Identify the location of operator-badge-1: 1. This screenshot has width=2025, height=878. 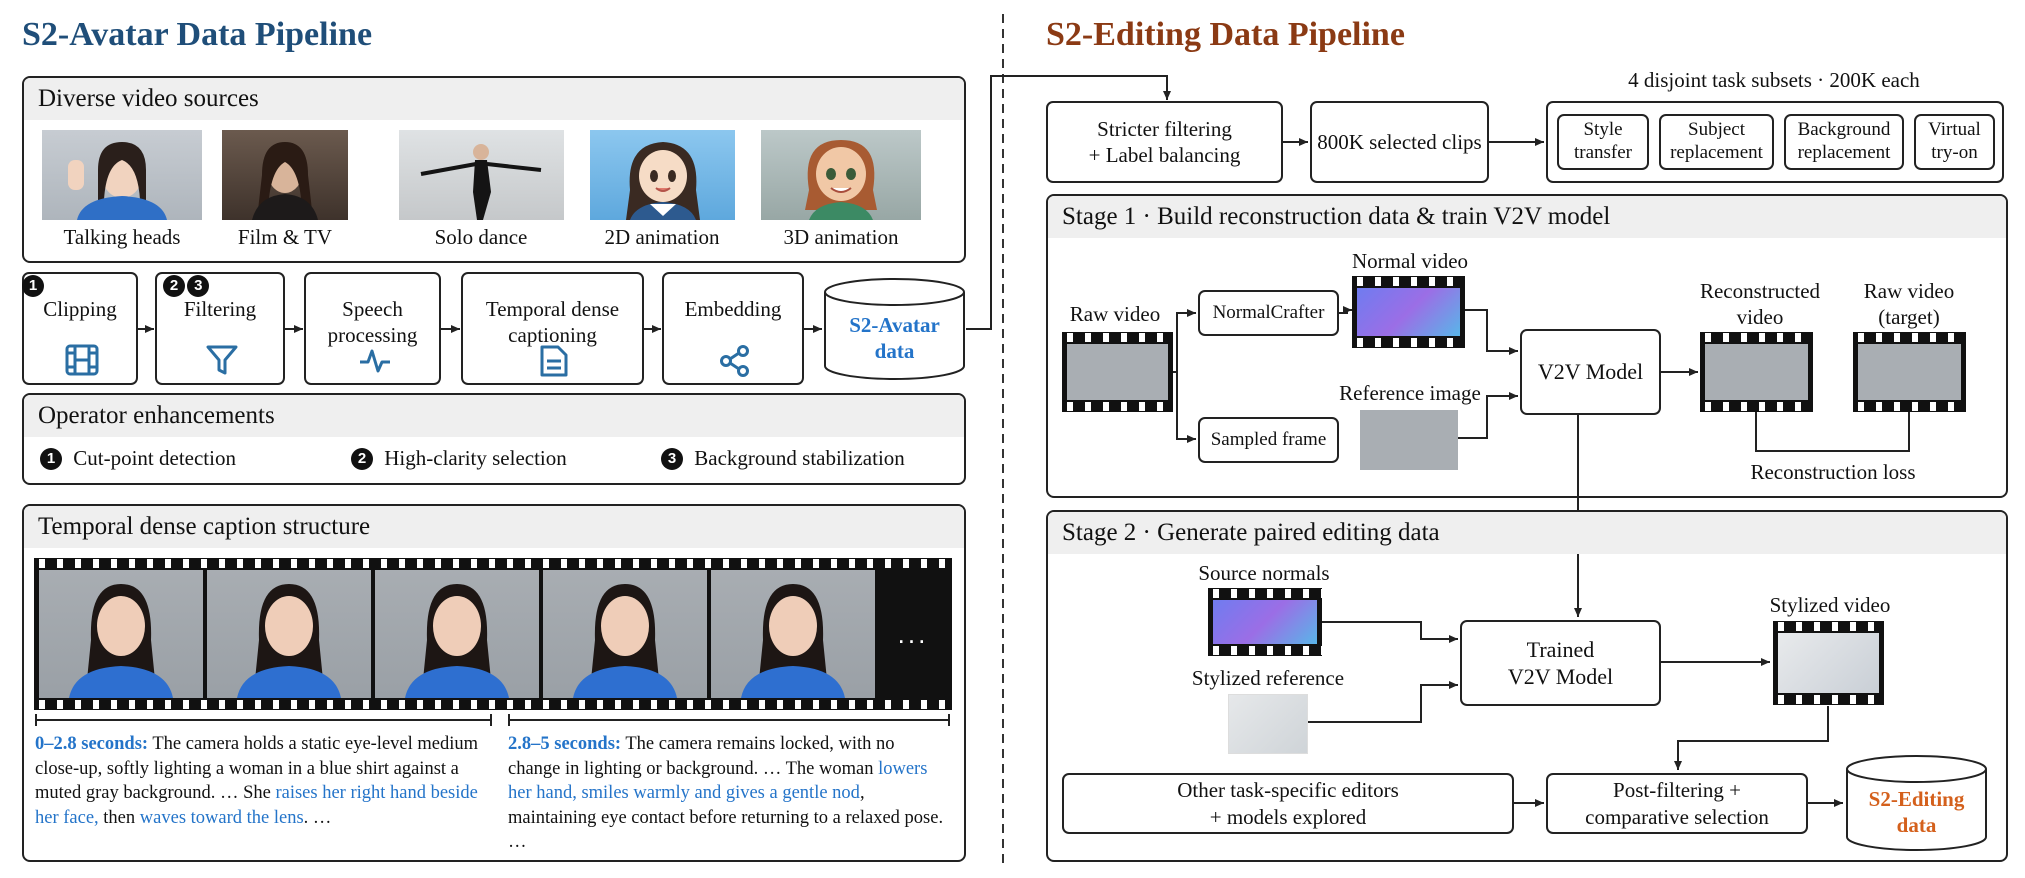
(51, 459).